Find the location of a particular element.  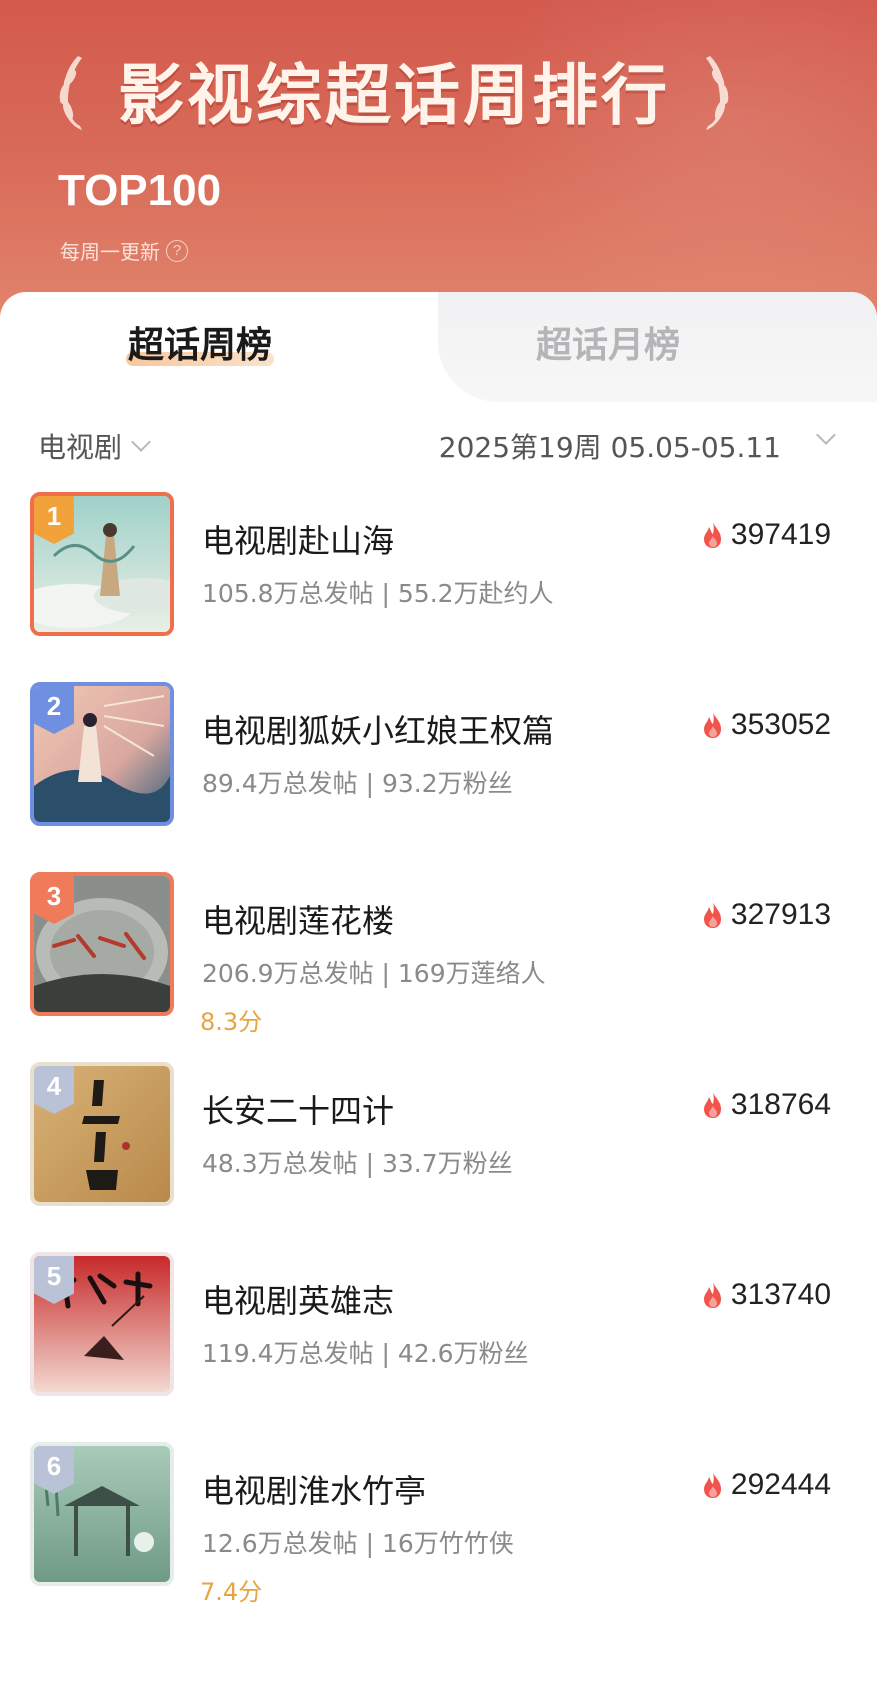

list-item: 2 电视剧狐妖小红娘王权篇 89.4万总发帖 | 93.2万粉丝 353052 is located at coordinates (438, 777).